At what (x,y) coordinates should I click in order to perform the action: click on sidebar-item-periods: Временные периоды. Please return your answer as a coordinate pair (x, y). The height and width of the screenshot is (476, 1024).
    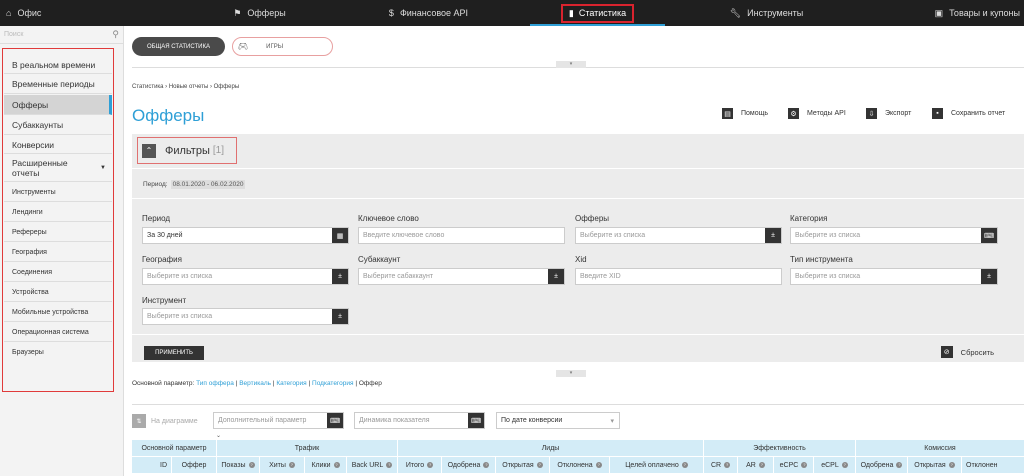
    Looking at the image, I should click on (58, 84).